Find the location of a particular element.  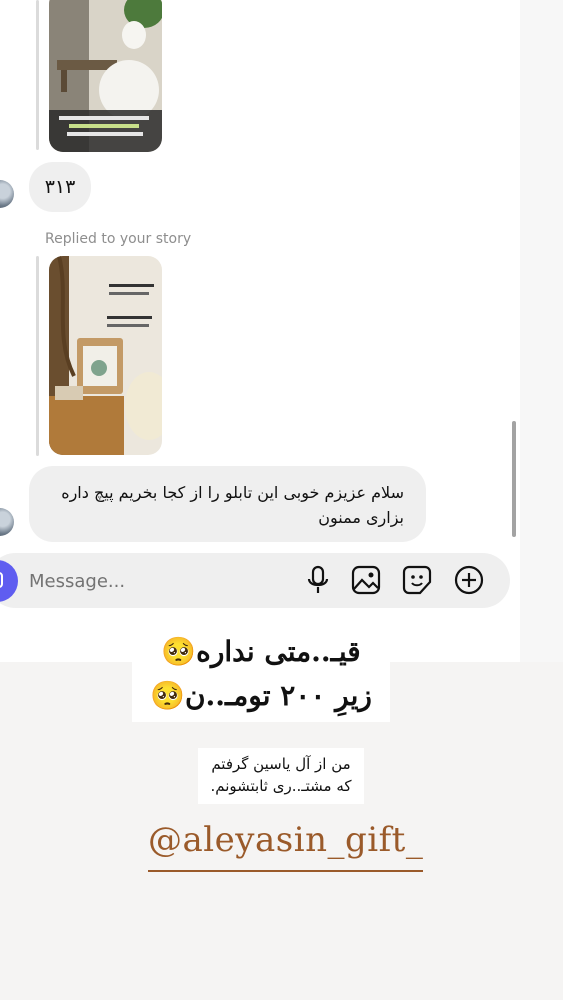

story-image-frame-product is located at coordinates (105, 355).